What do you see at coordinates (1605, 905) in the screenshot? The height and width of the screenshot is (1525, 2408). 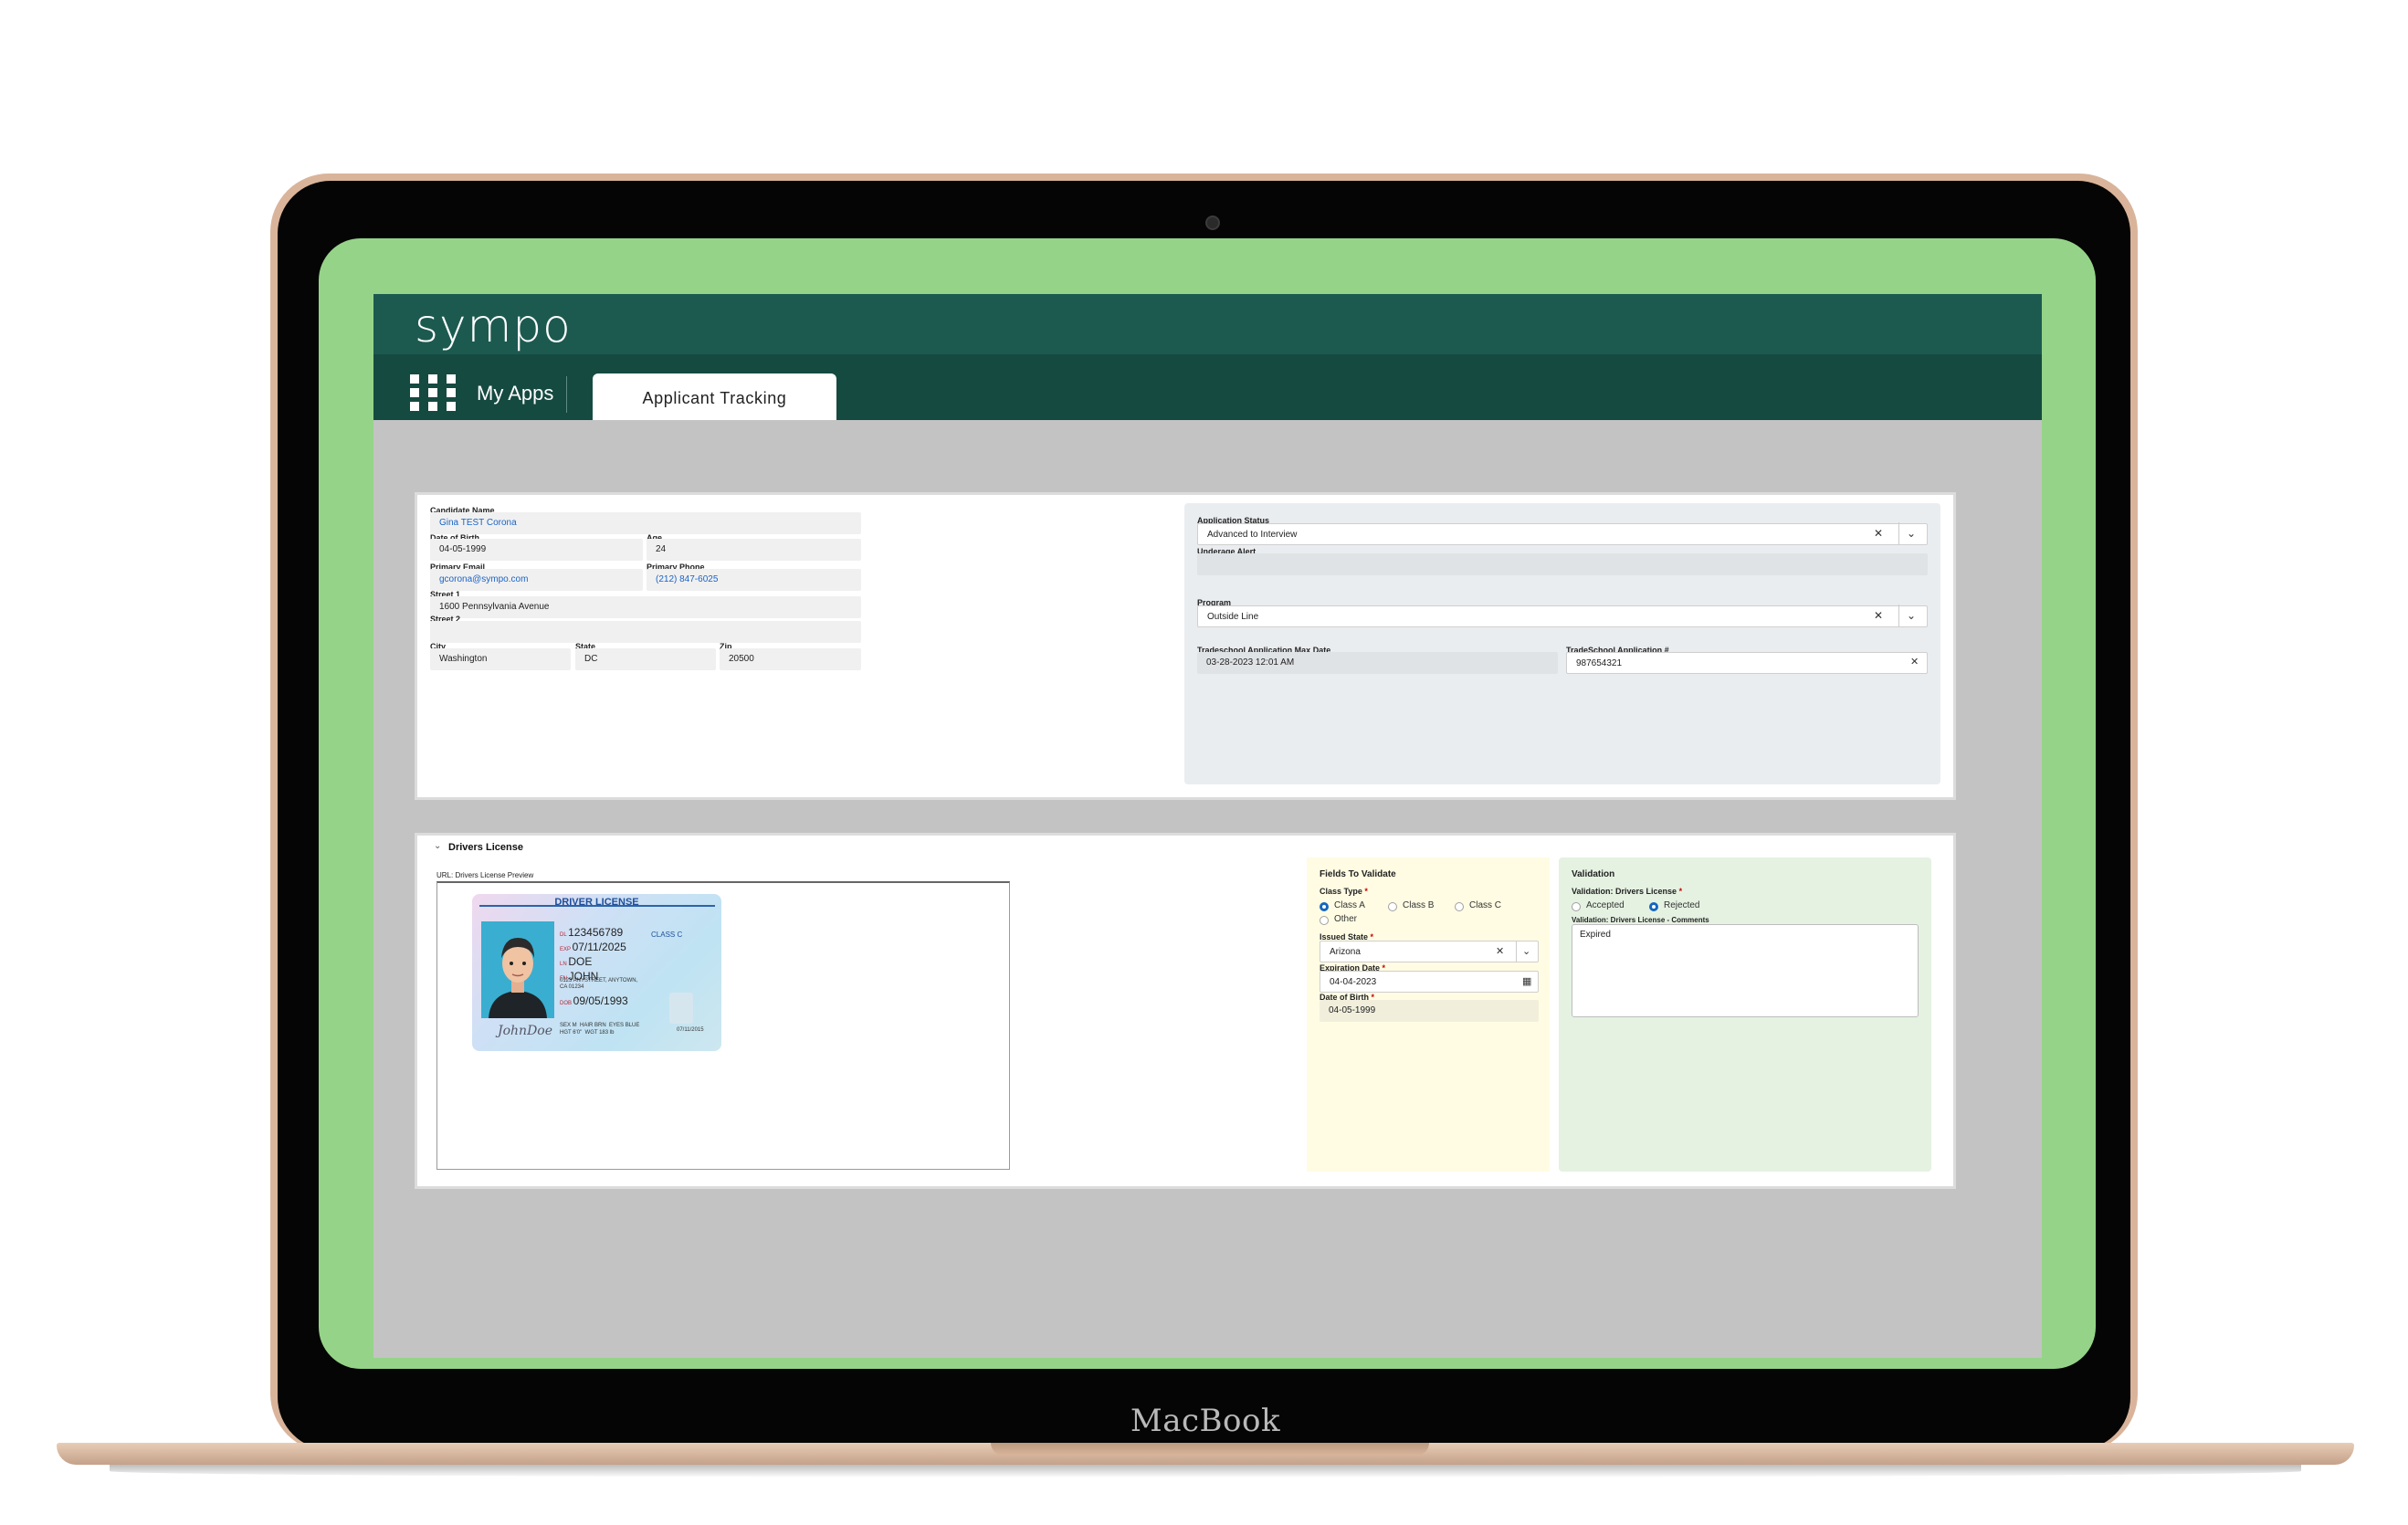 I see `accepted-label: Accepted` at bounding box center [1605, 905].